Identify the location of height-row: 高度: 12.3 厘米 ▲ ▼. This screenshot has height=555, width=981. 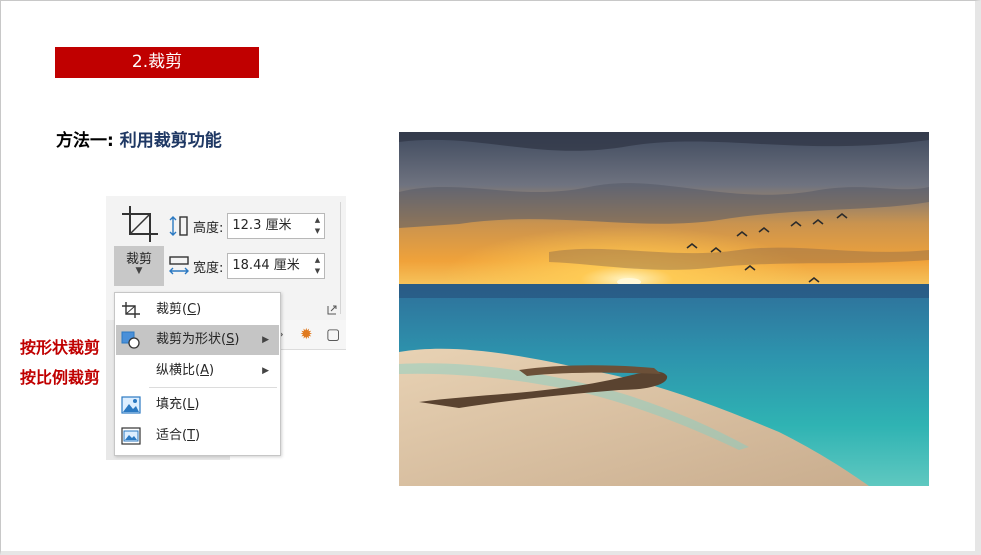
(247, 226).